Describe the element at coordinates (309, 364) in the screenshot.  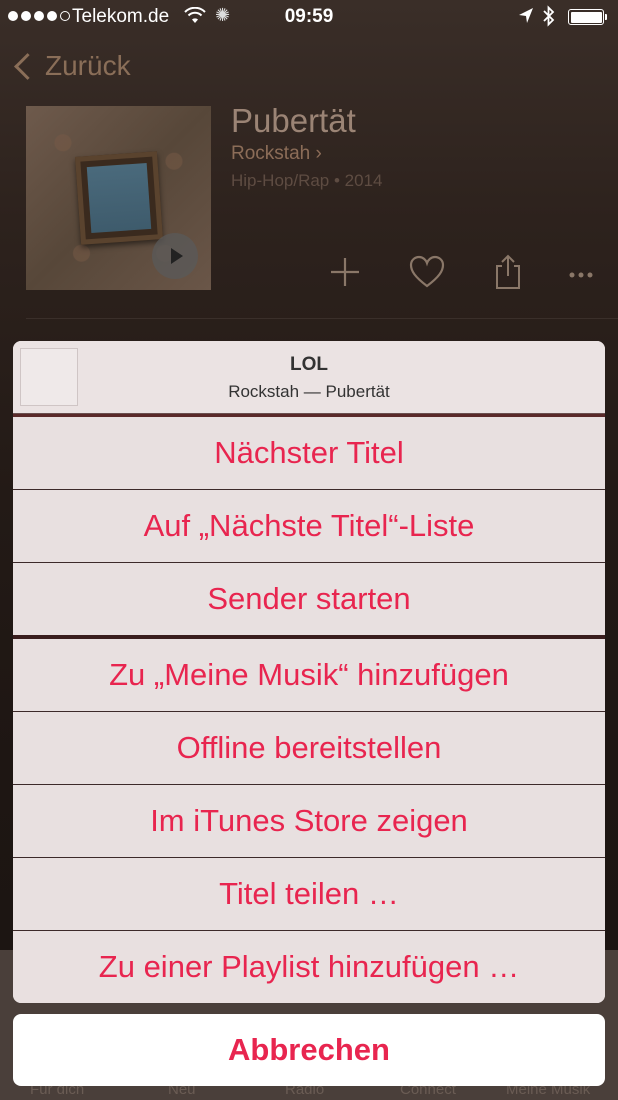
I see `song-title: LOL` at that location.